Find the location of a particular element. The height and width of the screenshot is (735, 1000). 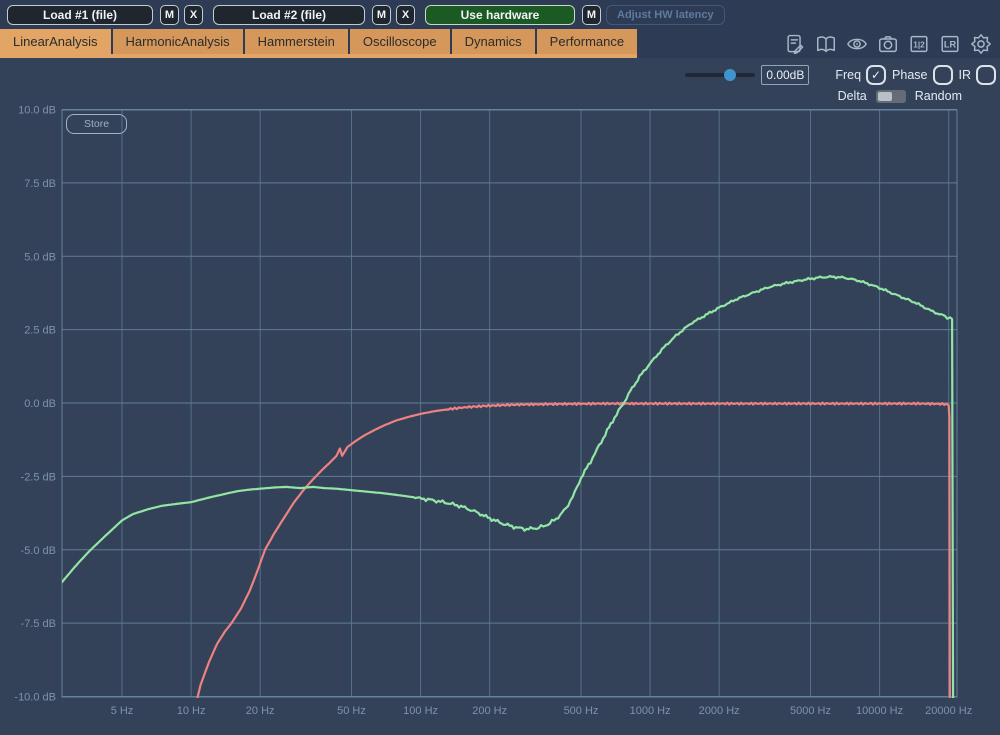

channel-lr-icon: LR is located at coordinates (950, 44).